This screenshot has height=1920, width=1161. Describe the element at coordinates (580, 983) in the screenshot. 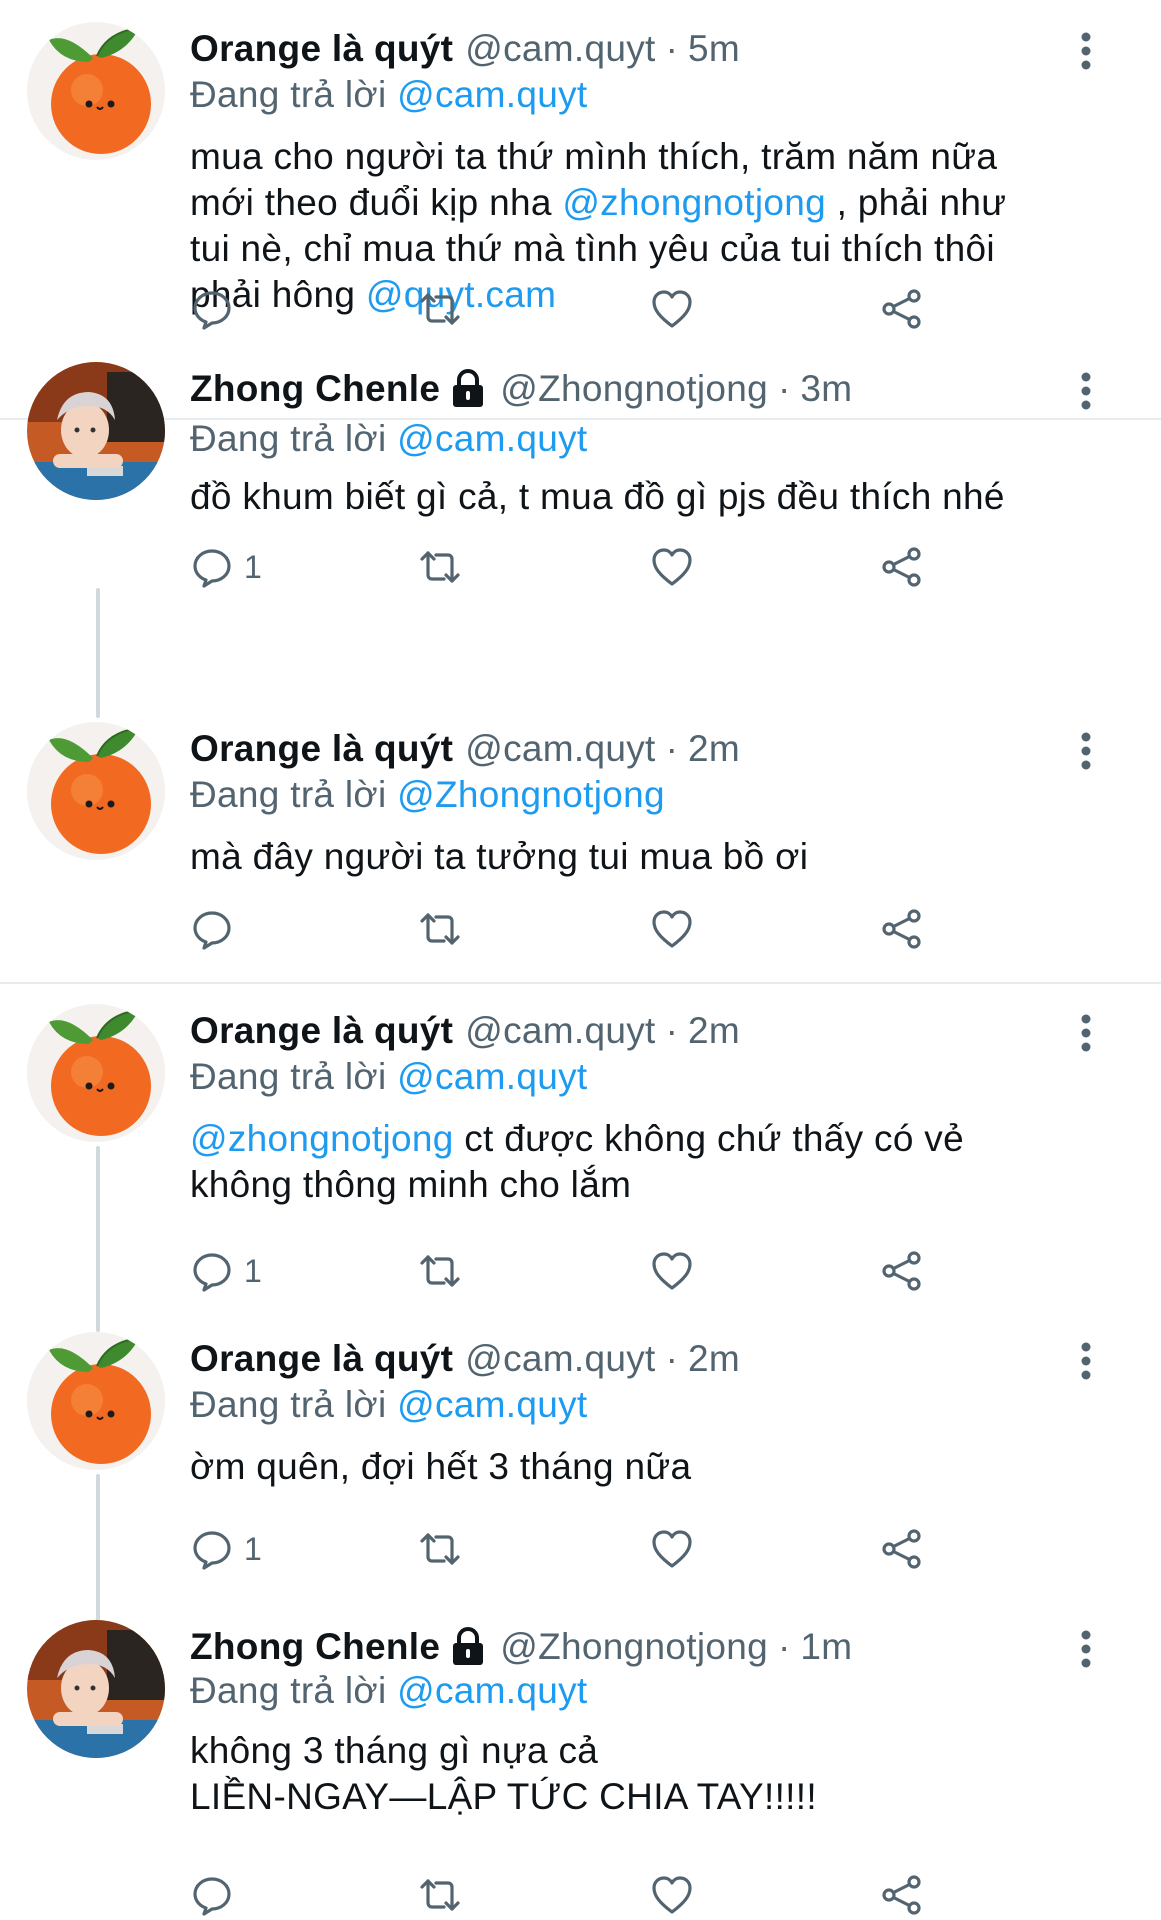

I see `divider` at that location.